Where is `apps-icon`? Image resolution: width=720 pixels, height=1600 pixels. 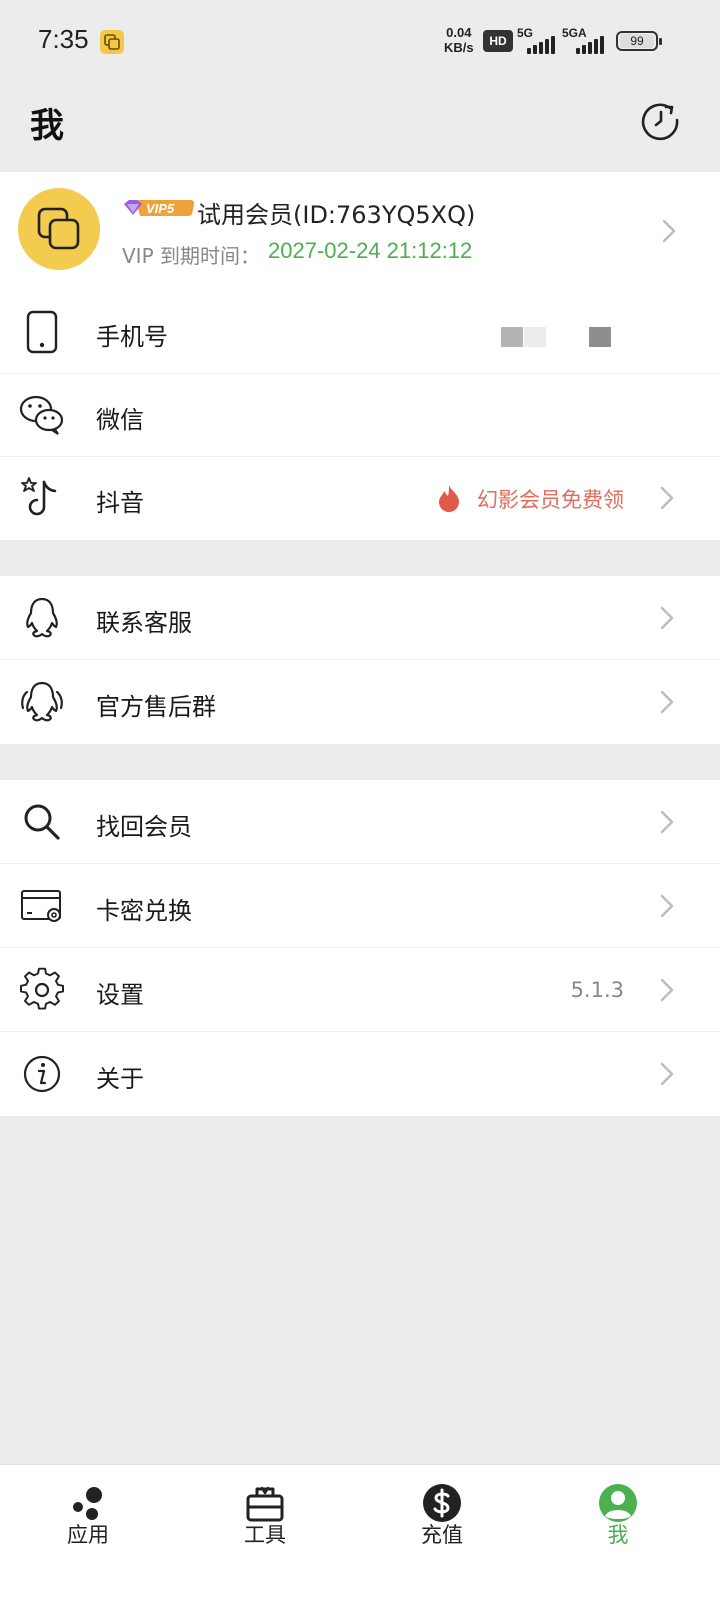
apps-icon is located at coordinates (87, 1503).